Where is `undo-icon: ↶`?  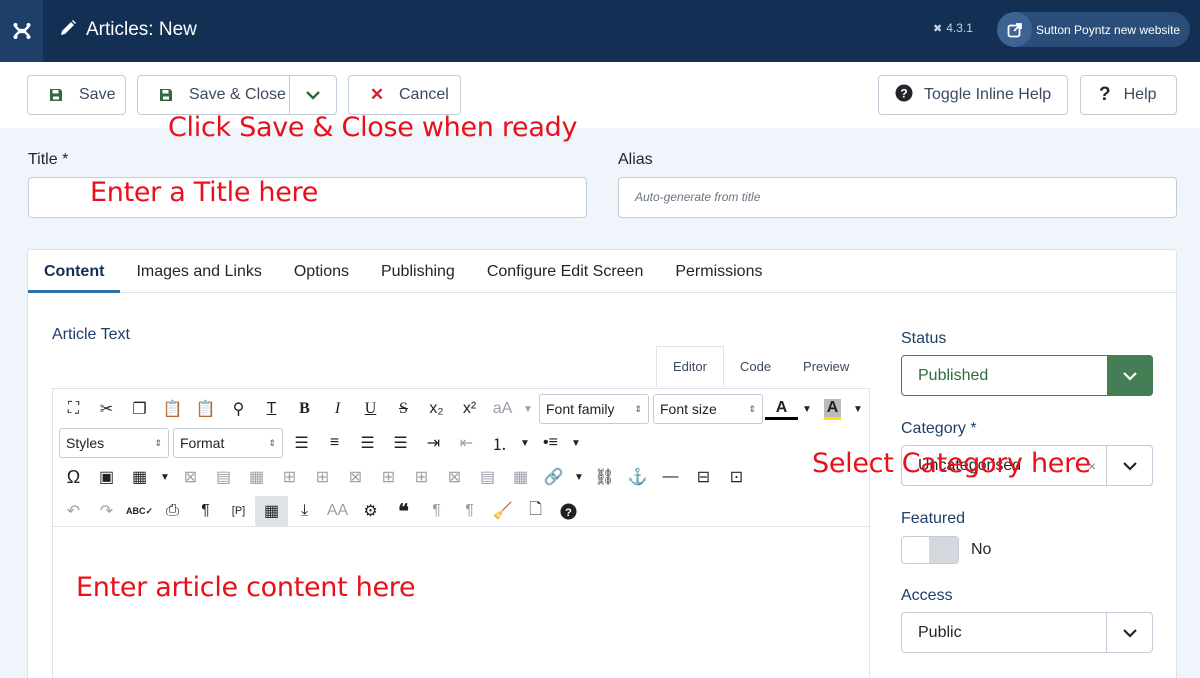 undo-icon: ↶ is located at coordinates (73, 511).